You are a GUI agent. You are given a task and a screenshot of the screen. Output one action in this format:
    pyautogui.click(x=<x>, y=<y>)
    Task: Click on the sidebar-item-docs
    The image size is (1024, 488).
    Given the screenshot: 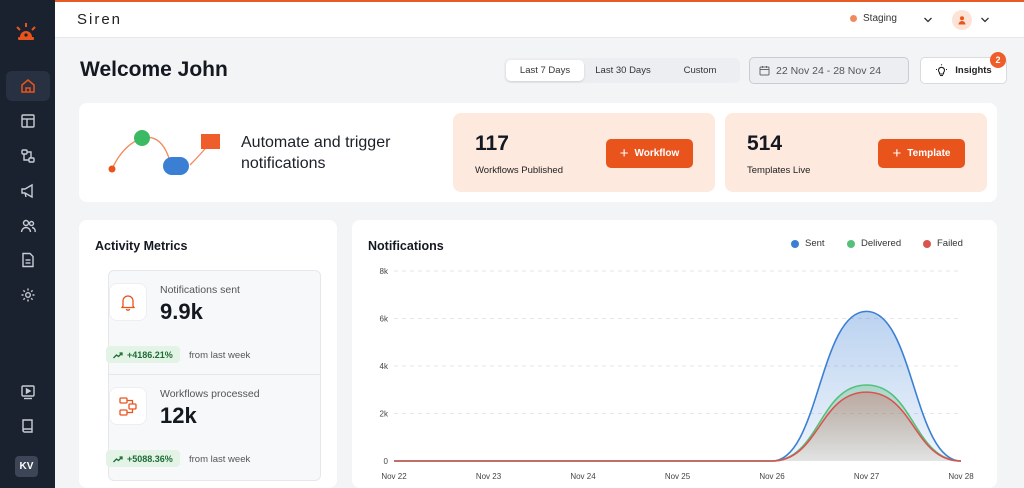 What is the action you would take?
    pyautogui.click(x=28, y=426)
    